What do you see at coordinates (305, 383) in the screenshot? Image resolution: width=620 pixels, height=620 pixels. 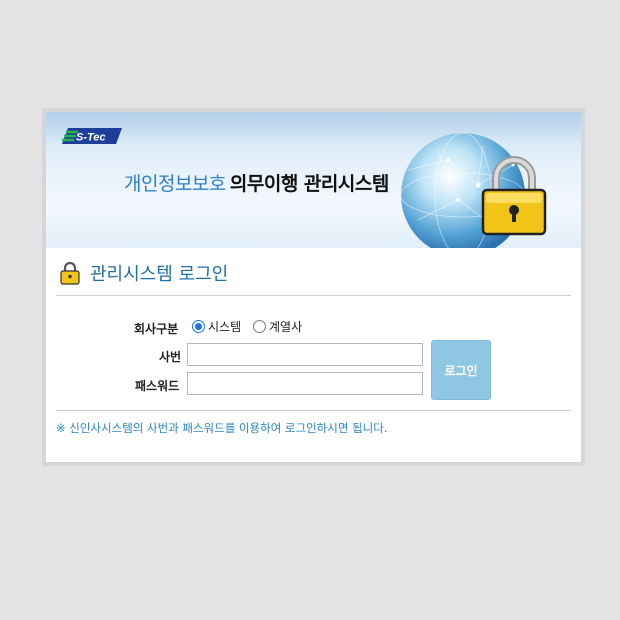 I see `password-input` at bounding box center [305, 383].